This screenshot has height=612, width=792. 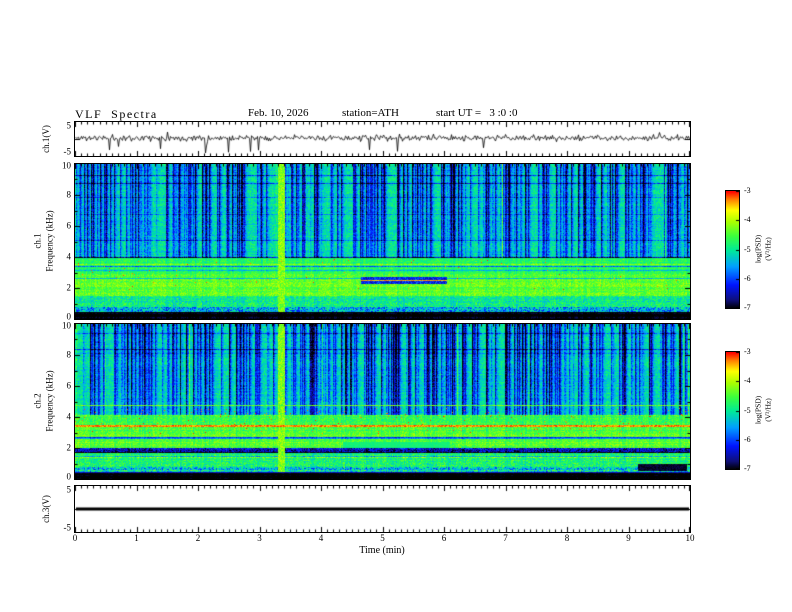 I want to click on x-tick-label: 8, so click(x=567, y=538).